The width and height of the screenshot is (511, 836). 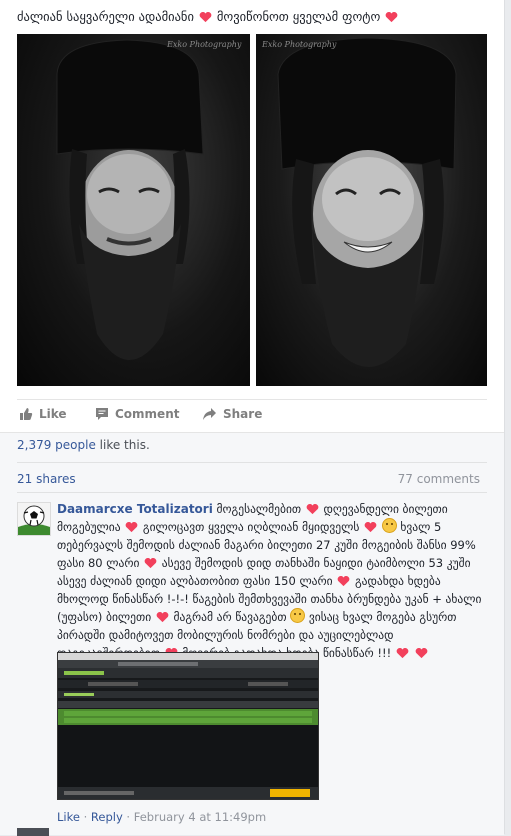 What do you see at coordinates (200, 817) in the screenshot?
I see `comment-timestamp: February 4 at 11:49pm` at bounding box center [200, 817].